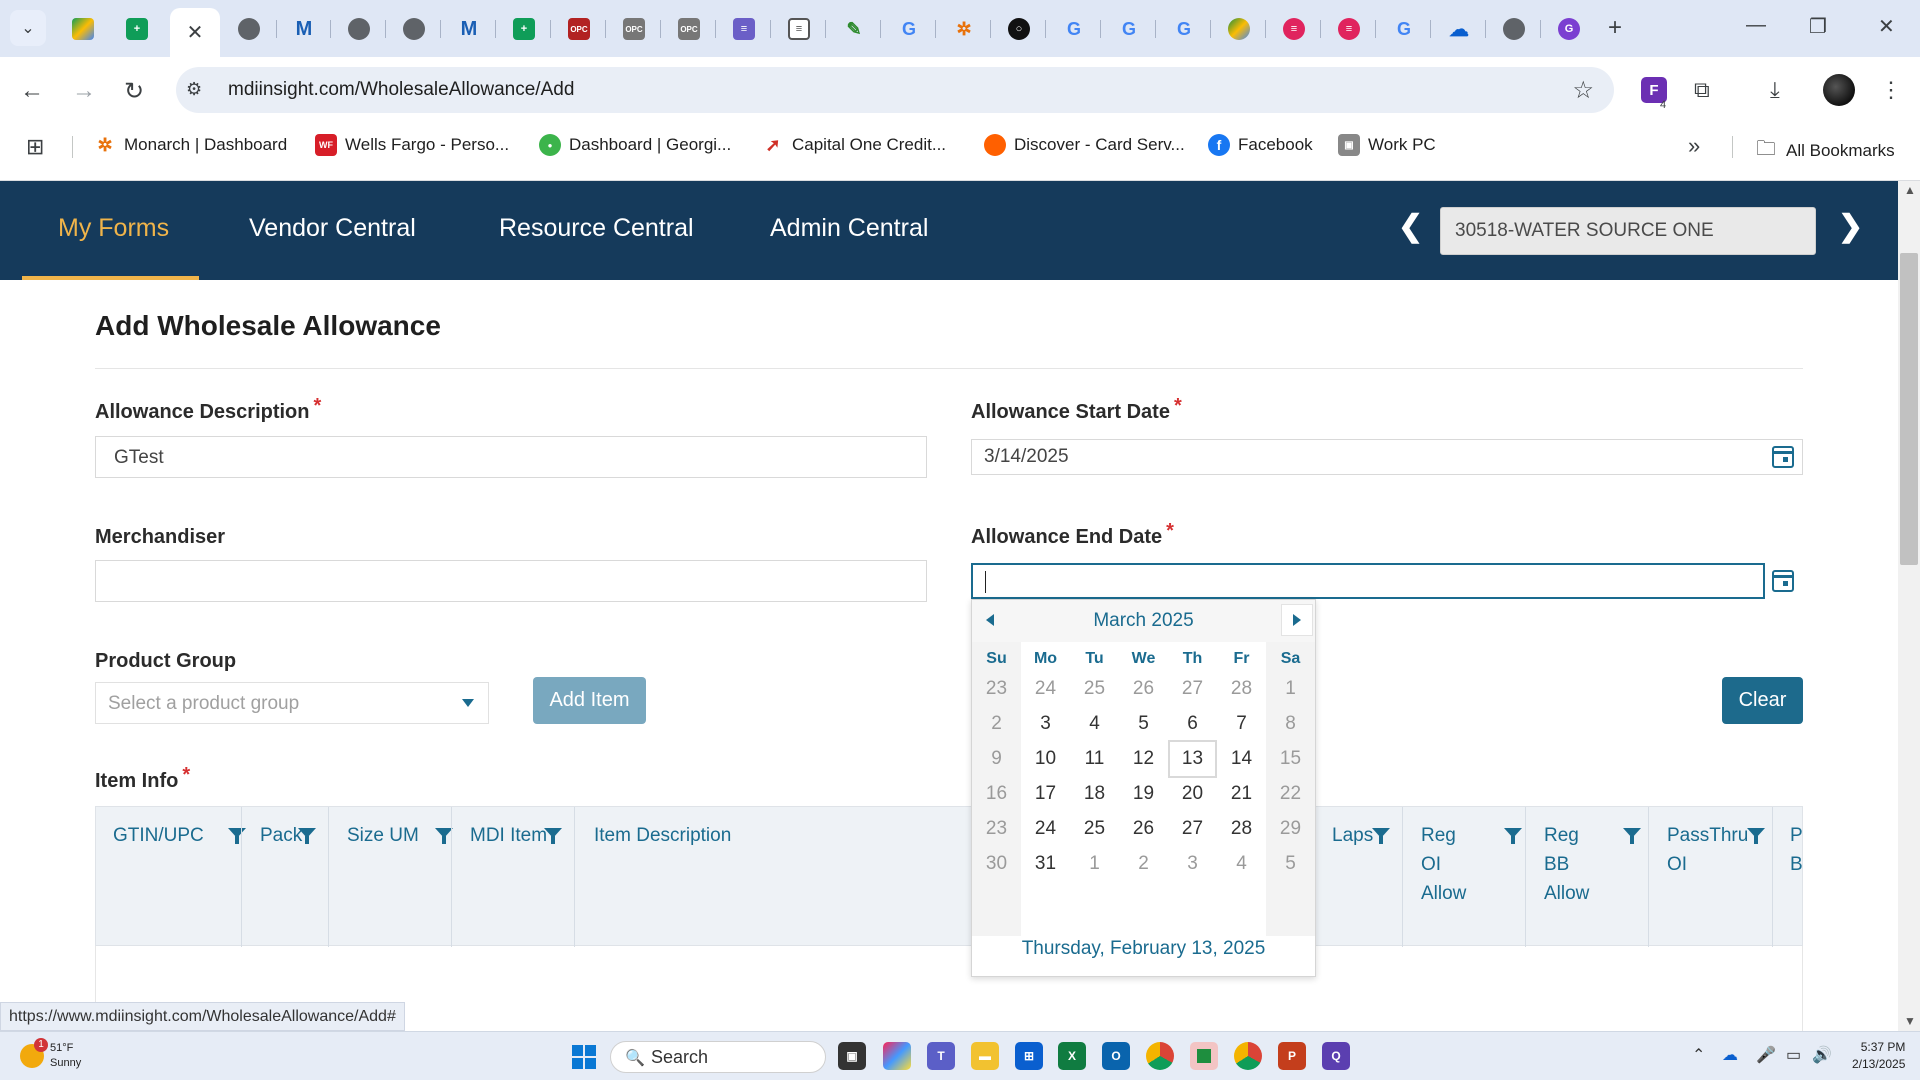 The height and width of the screenshot is (1080, 1920). What do you see at coordinates (1368, 581) in the screenshot?
I see `end-date-input` at bounding box center [1368, 581].